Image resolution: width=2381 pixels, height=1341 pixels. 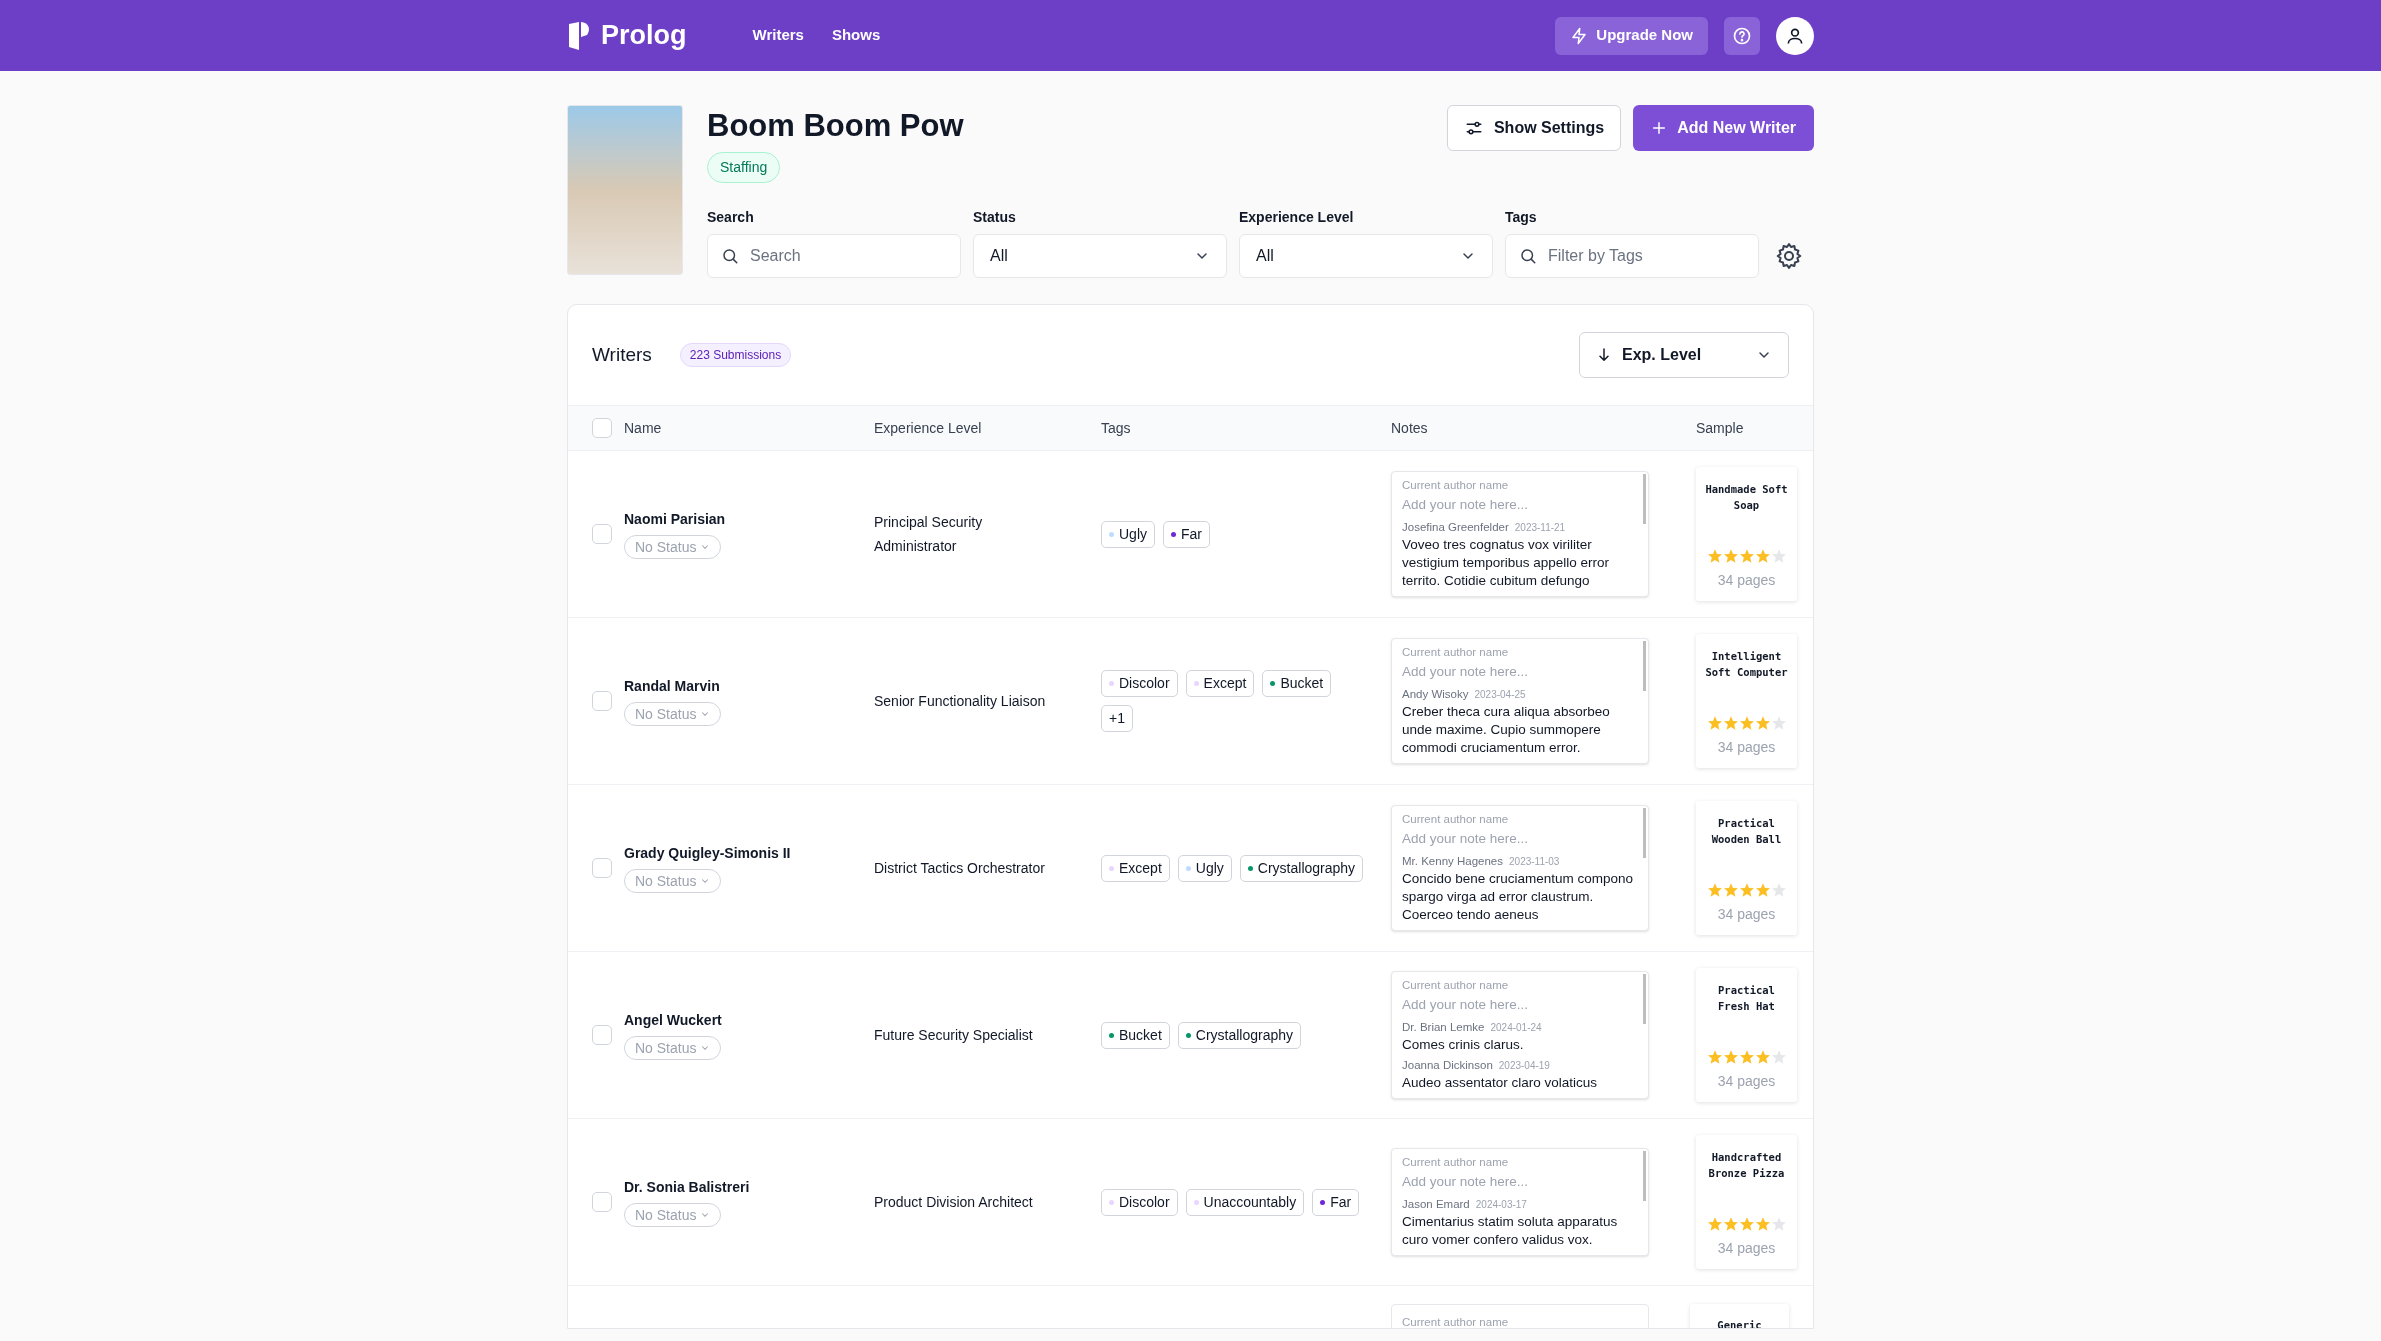 What do you see at coordinates (1684, 355) in the screenshot?
I see `sort-dropdown: Exp. Level` at bounding box center [1684, 355].